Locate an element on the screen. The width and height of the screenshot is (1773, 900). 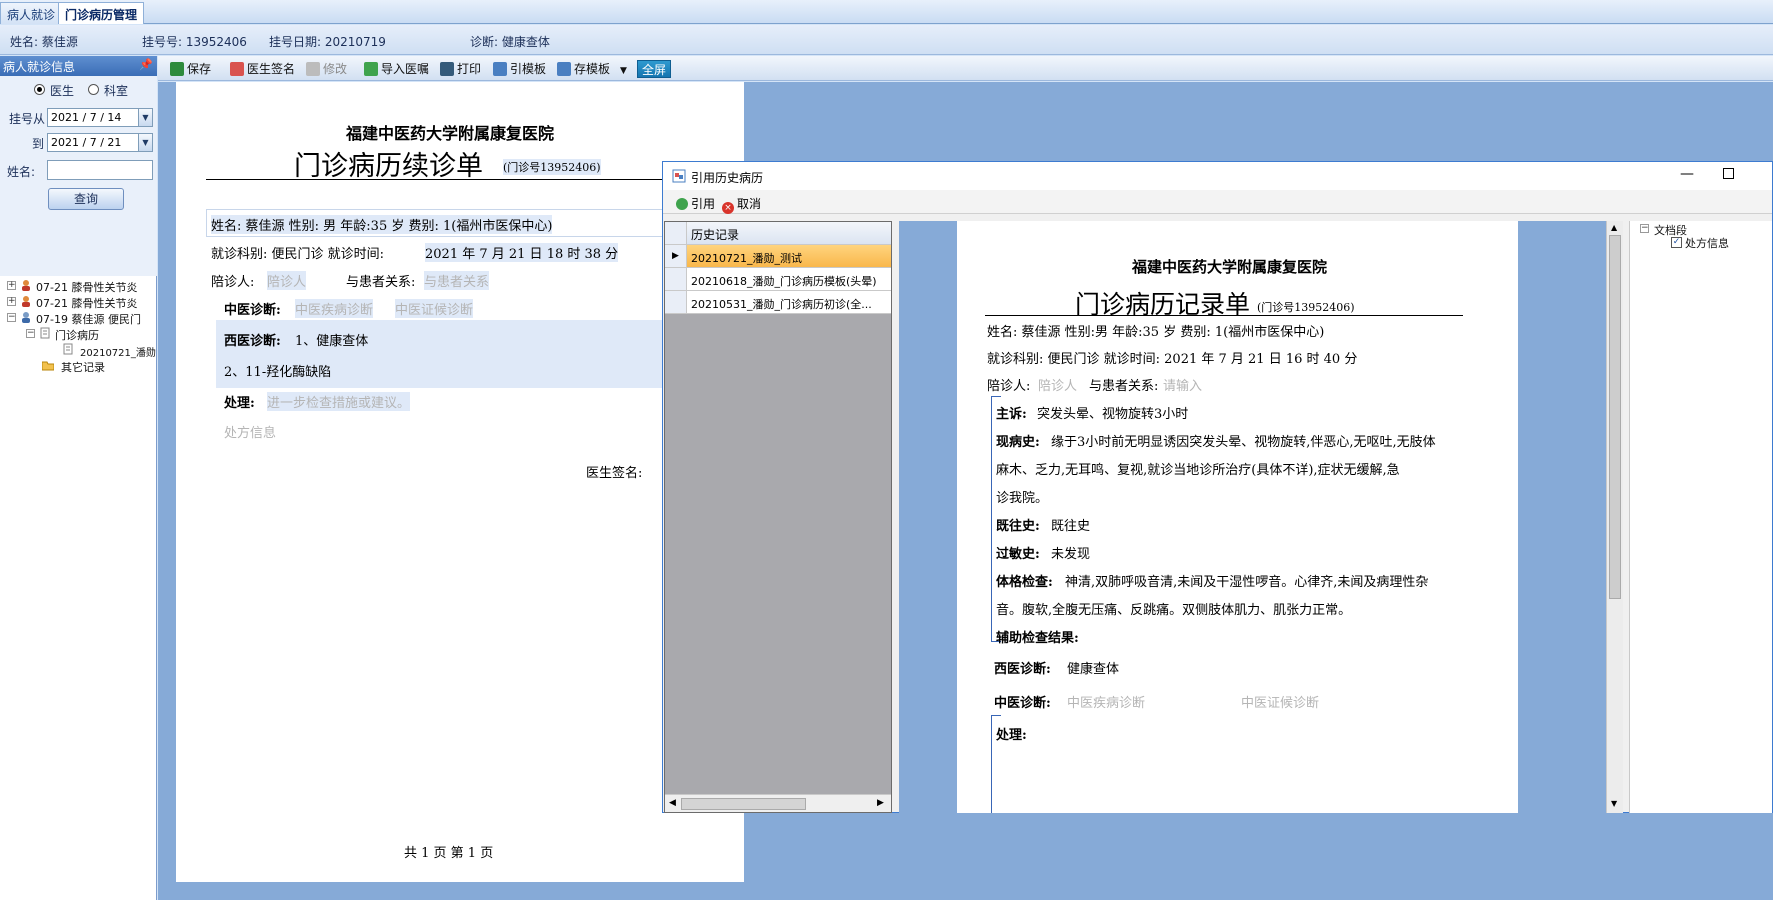
history-row: ▶ 20210721_潘勋_测试 is located at coordinates (778, 256).